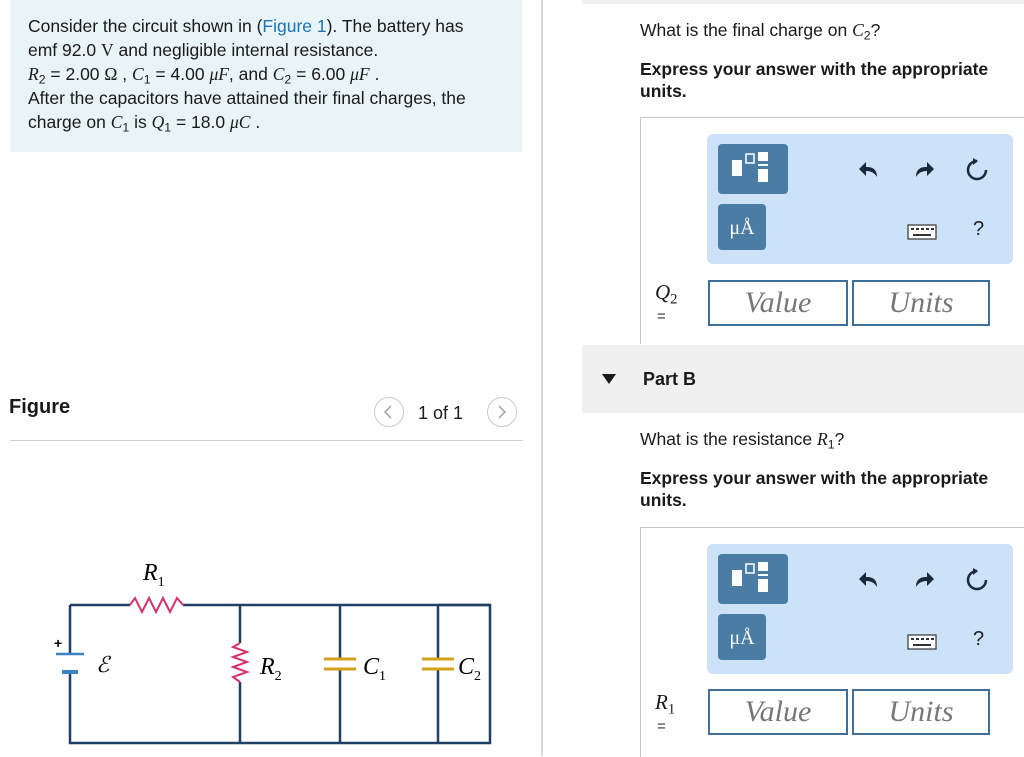  Describe the element at coordinates (104, 664) in the screenshot. I see `emf-label: ℰ` at that location.